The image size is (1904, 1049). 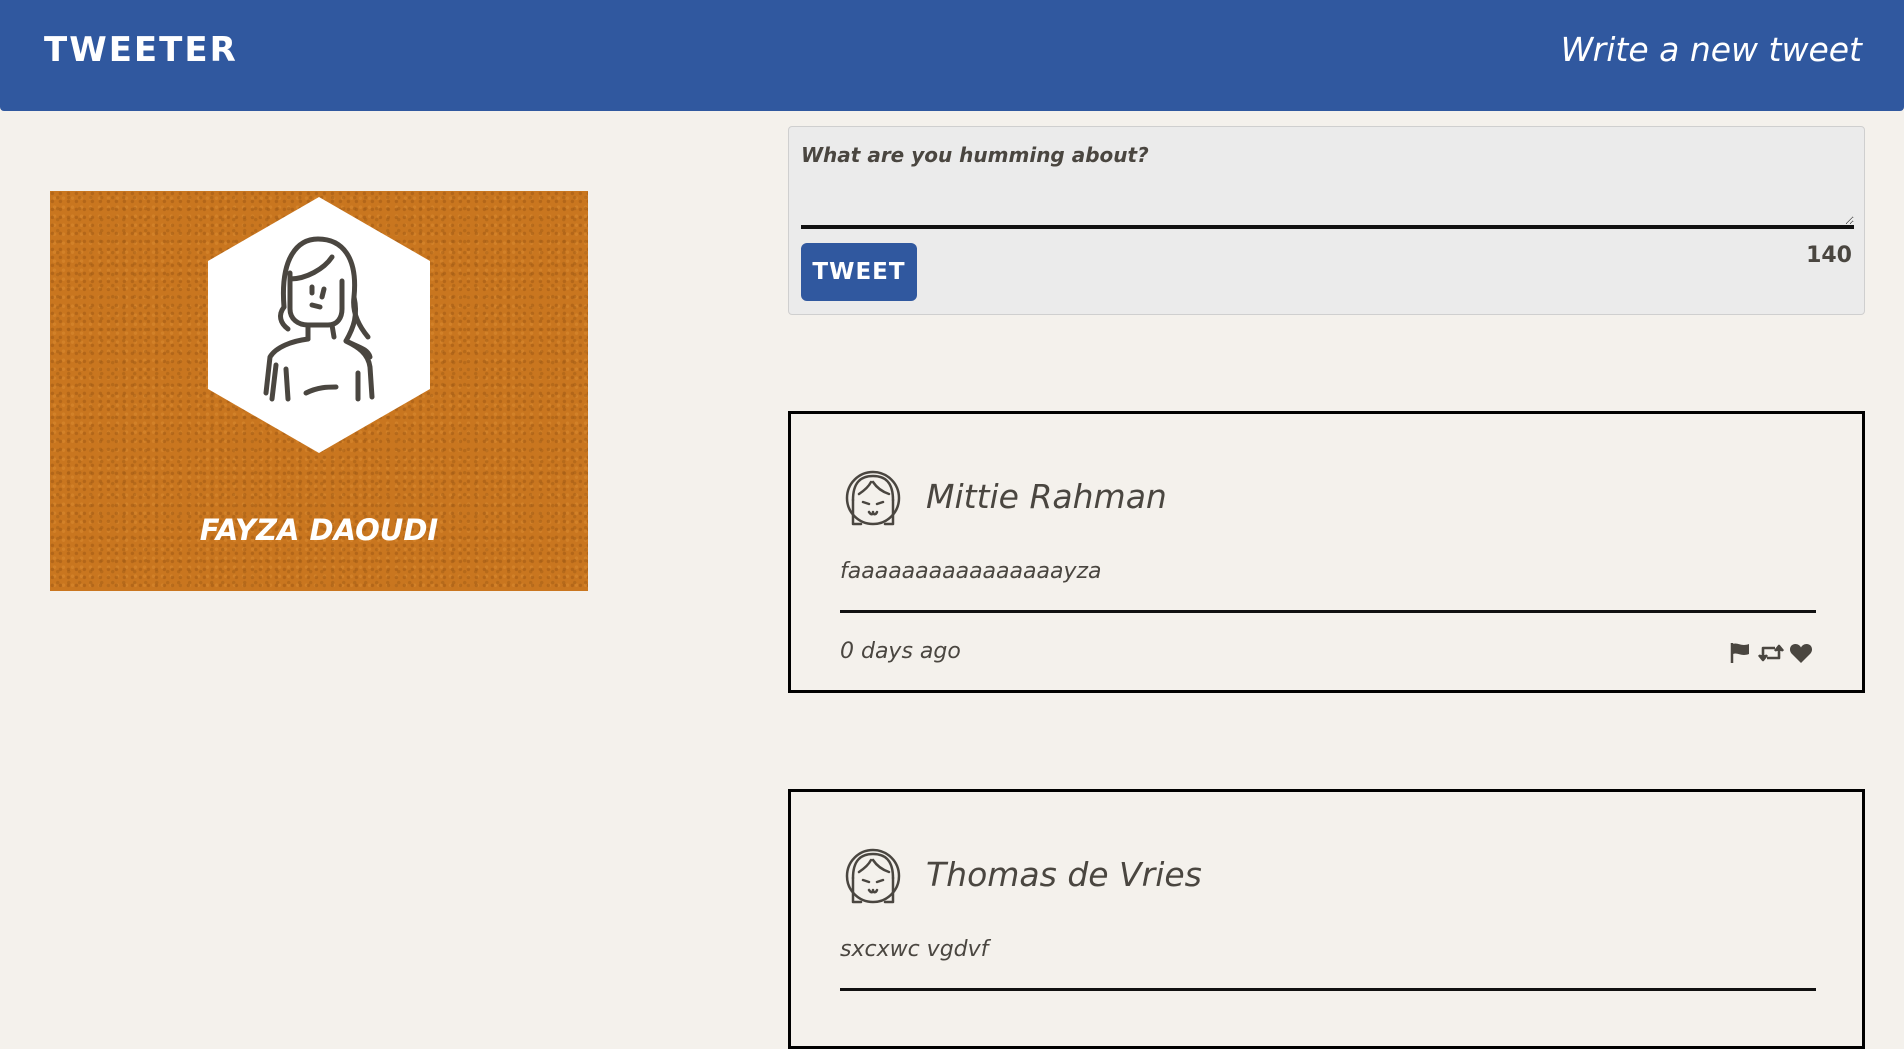 I want to click on top-nav: TWEETER Write a new tweet, so click(x=952, y=55).